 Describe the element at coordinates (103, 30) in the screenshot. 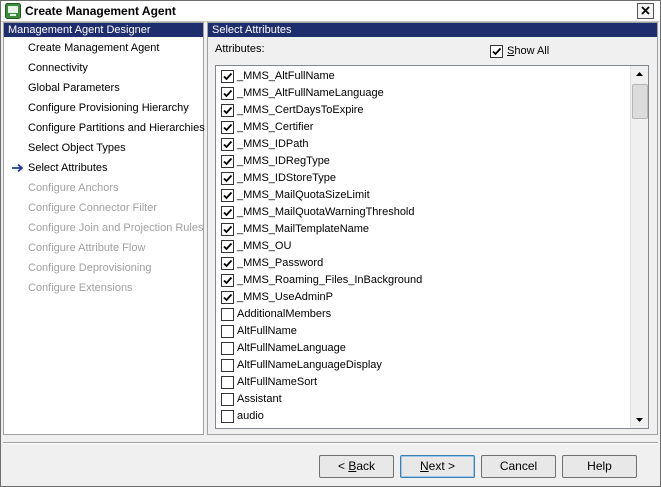

I see `designer-header: Management Agent Designer` at that location.